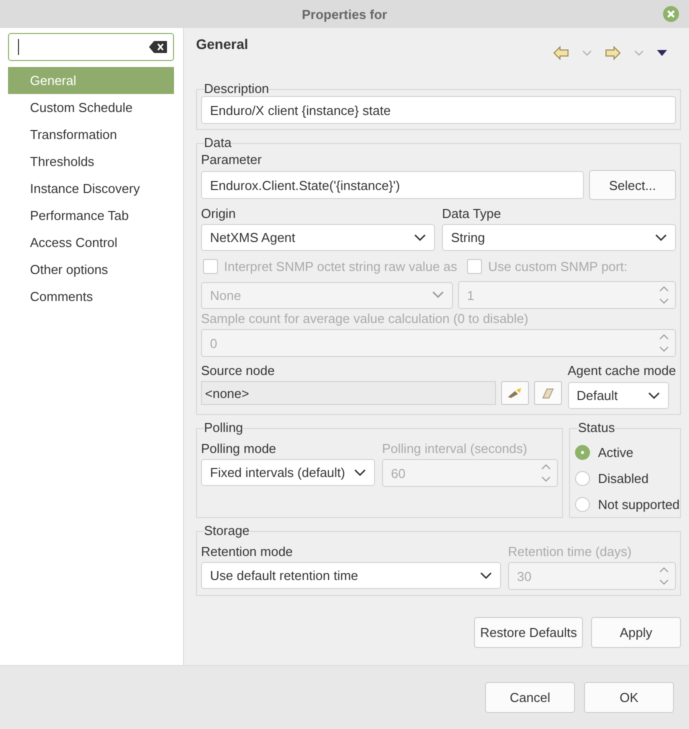 This screenshot has height=729, width=689. I want to click on eraser-icon, so click(547, 393).